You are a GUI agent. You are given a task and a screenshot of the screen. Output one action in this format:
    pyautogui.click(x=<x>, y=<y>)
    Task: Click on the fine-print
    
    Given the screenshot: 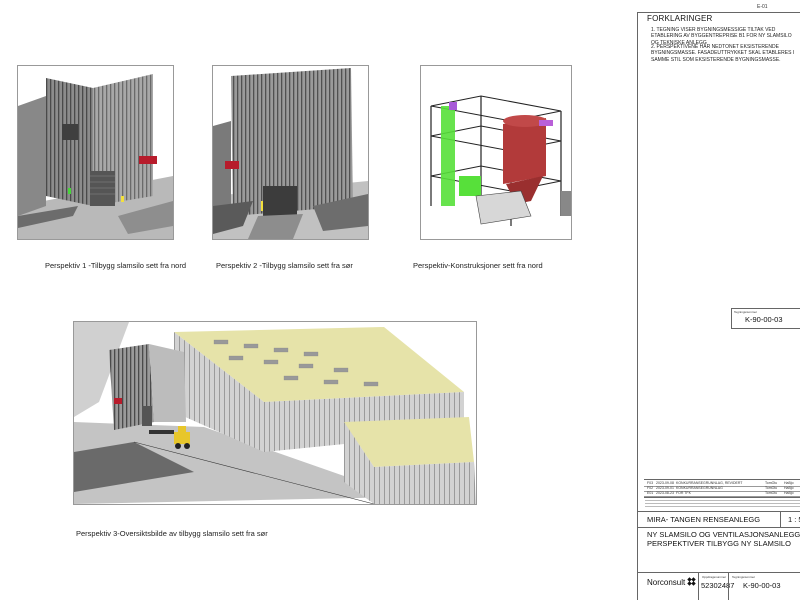 What is the action you would take?
    pyautogui.click(x=722, y=504)
    